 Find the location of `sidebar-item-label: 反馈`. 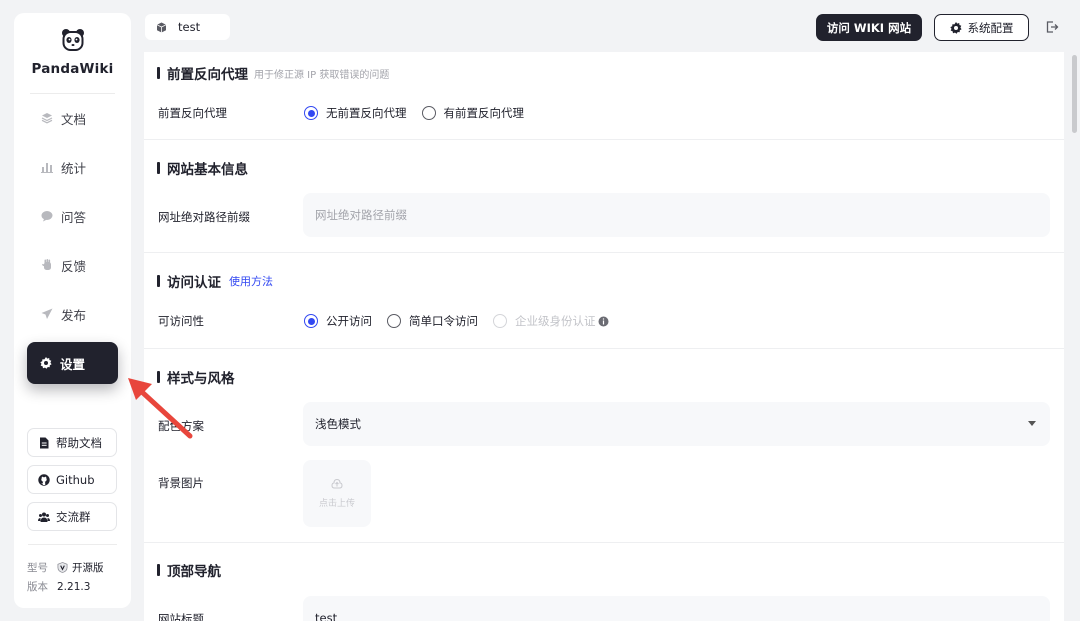

sidebar-item-label: 反馈 is located at coordinates (74, 266).